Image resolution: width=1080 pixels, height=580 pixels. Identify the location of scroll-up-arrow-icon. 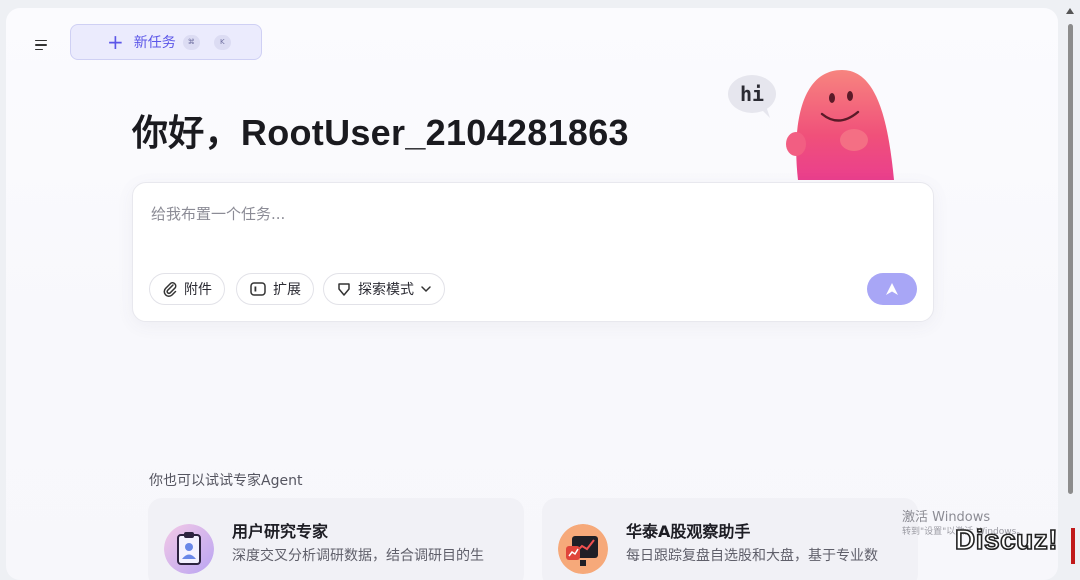
(1070, 11).